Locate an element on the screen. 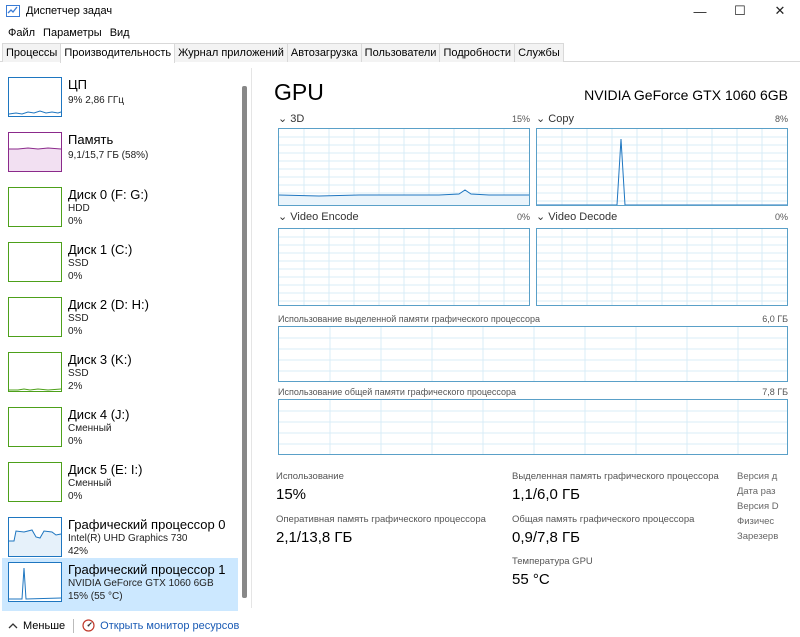 The height and width of the screenshot is (637, 800). dedicated-memory-stat-value: 1,1/6,0 ГБ is located at coordinates (546, 494).